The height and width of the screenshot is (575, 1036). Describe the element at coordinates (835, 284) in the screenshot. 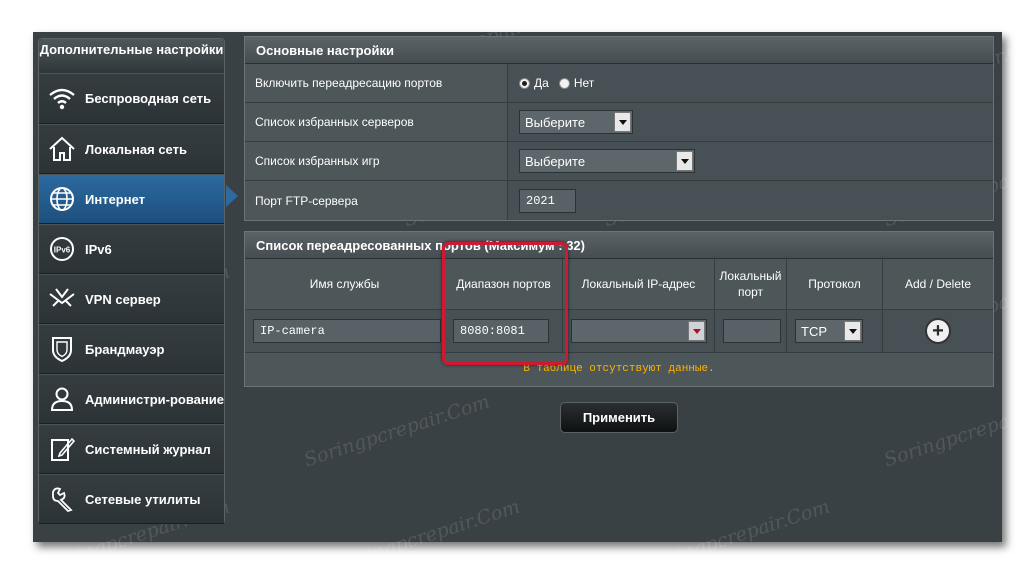

I see `column-header: Протокол` at that location.